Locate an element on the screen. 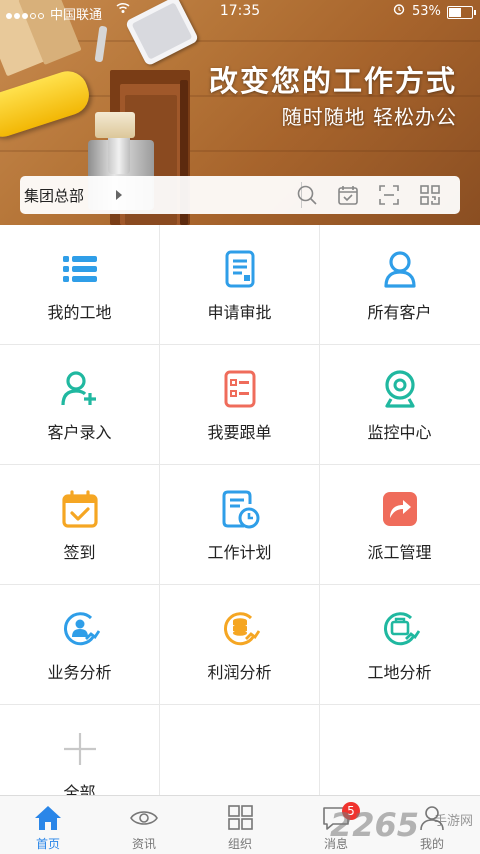 Image resolution: width=480 pixels, height=854 pixels. grid-item-site-analysis: 工地分析 is located at coordinates (399, 644).